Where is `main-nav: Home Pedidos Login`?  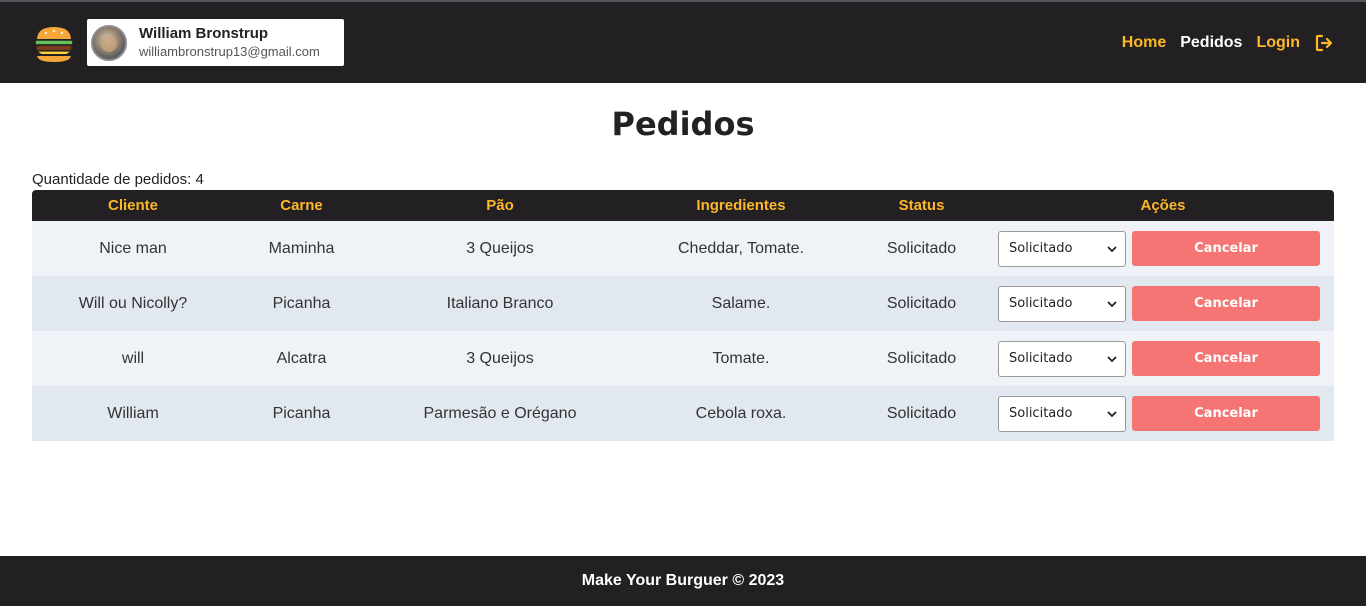
main-nav: Home Pedidos Login is located at coordinates (1228, 42).